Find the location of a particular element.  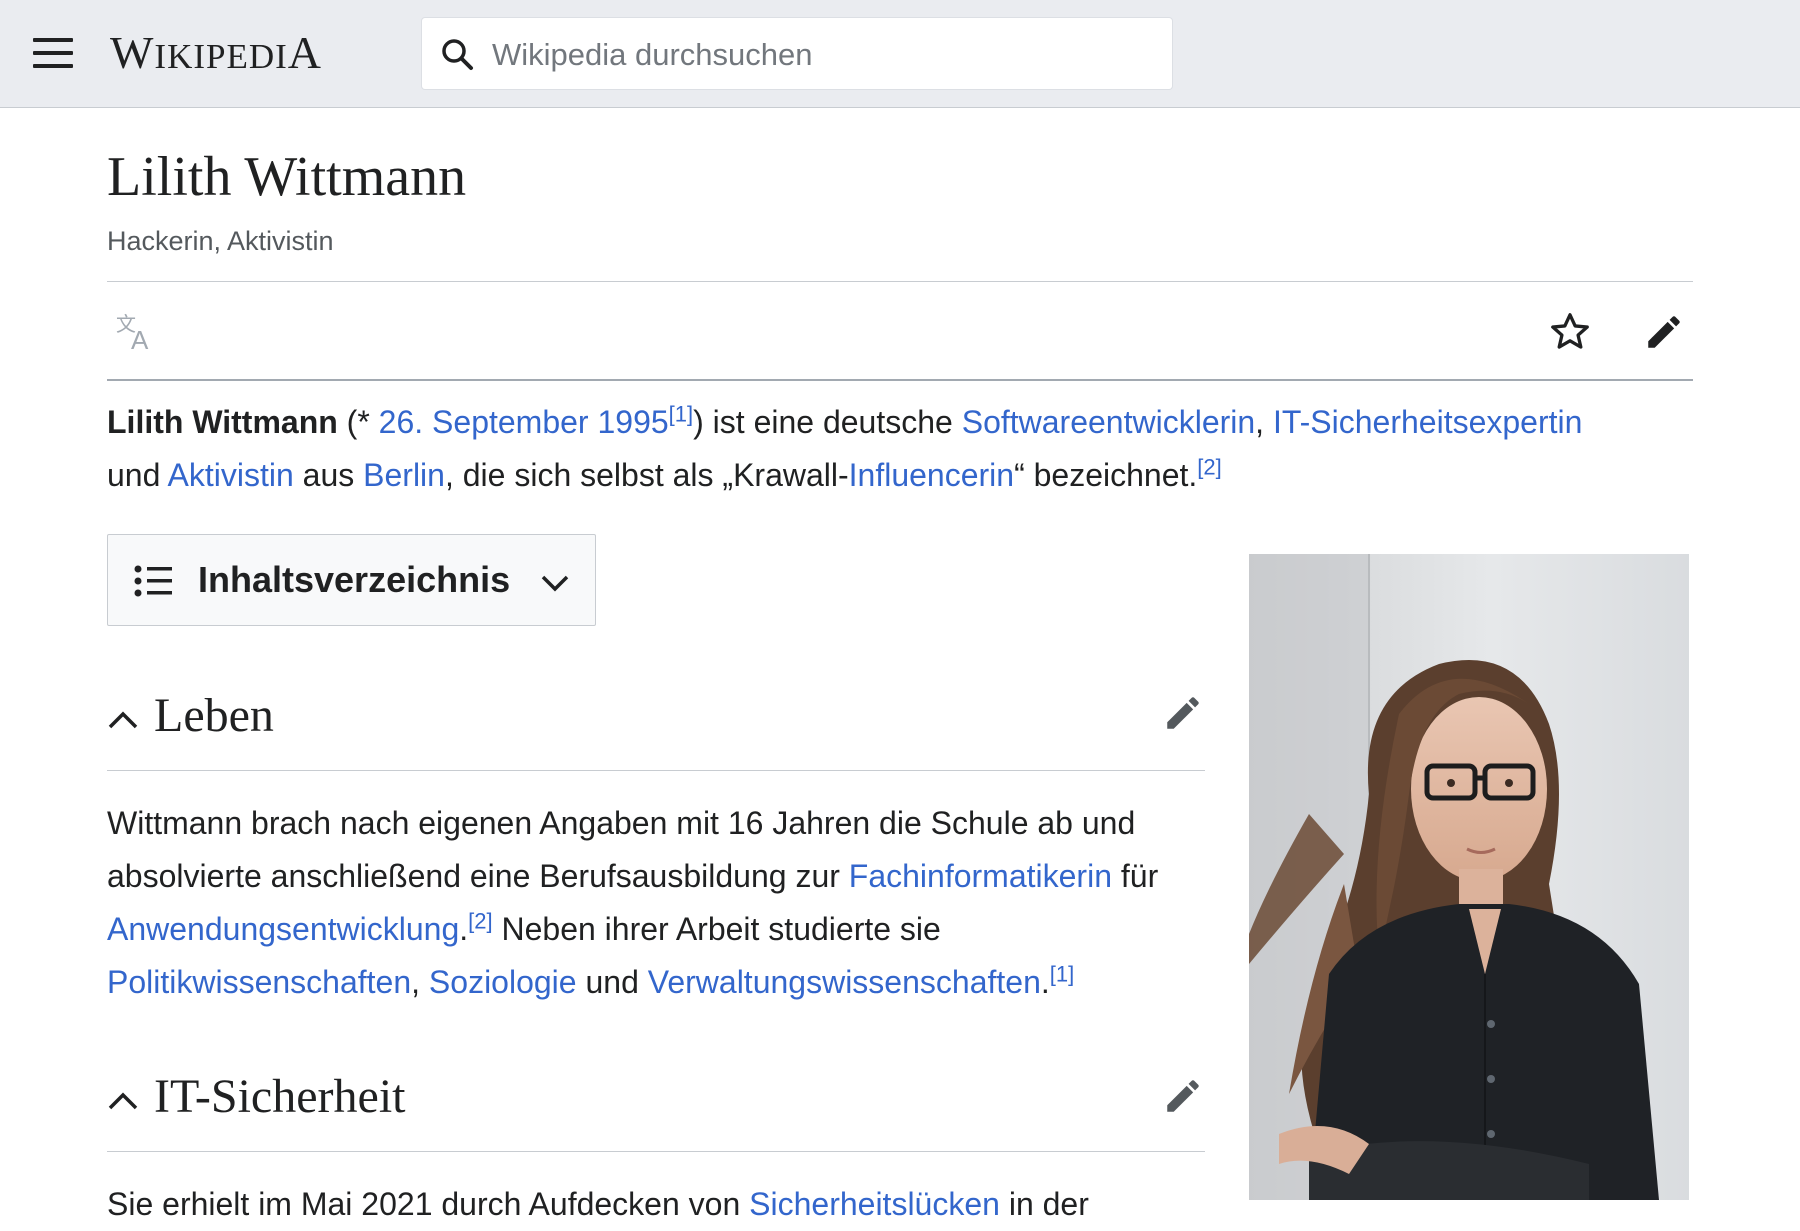

link-verwaltungswissenschaften: Verwaltungswissenschaften is located at coordinates (844, 982).